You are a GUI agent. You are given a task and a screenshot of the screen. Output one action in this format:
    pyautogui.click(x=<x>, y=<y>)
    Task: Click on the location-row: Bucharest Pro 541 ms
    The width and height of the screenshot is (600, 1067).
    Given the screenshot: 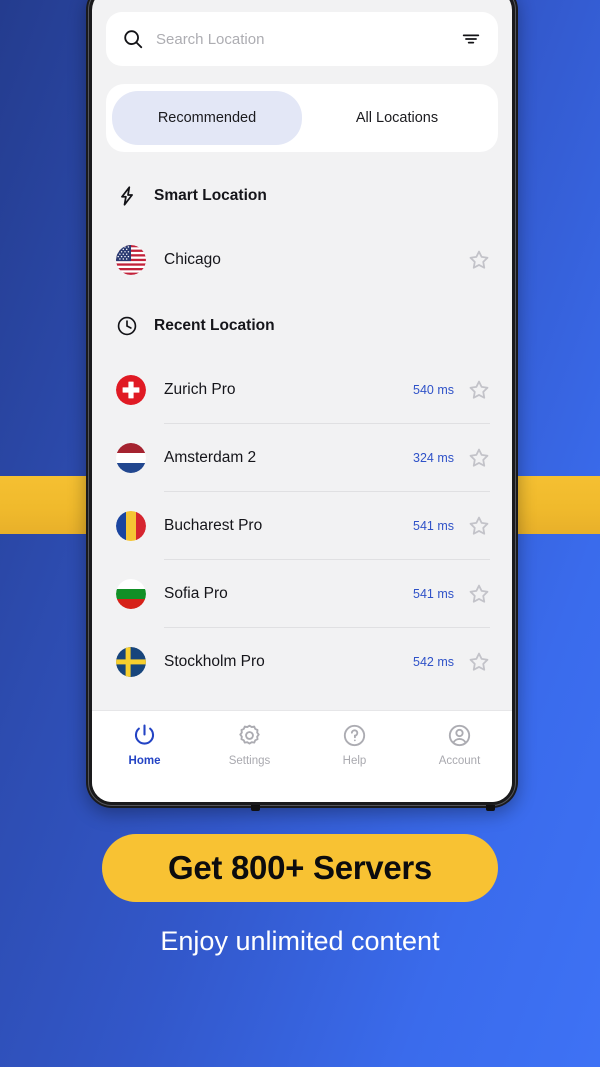 What is the action you would take?
    pyautogui.click(x=302, y=526)
    